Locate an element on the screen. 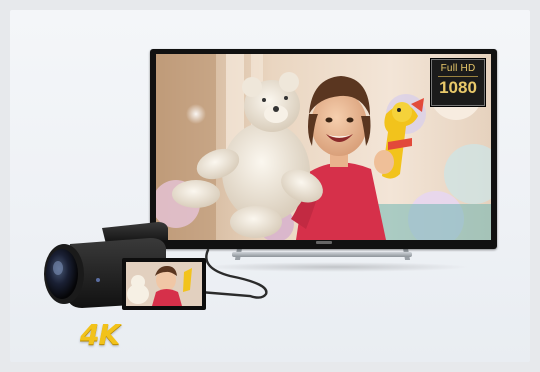 Image resolution: width=540 pixels, height=372 pixels. badge-line-2: 1080 is located at coordinates (458, 87).